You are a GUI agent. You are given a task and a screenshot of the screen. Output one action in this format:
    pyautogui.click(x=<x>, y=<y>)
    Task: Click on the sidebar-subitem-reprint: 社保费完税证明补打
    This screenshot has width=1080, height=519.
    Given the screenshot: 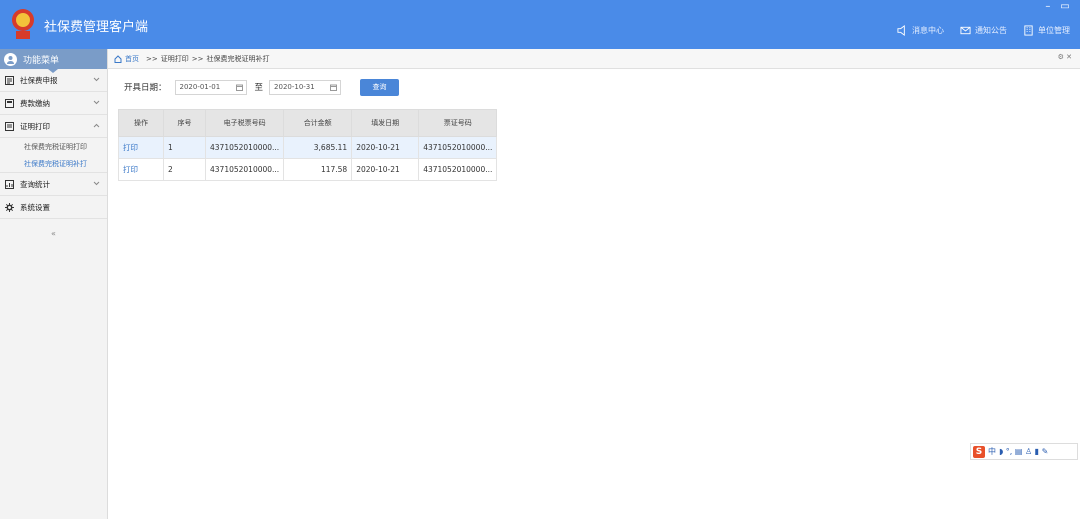 What is the action you would take?
    pyautogui.click(x=53, y=164)
    